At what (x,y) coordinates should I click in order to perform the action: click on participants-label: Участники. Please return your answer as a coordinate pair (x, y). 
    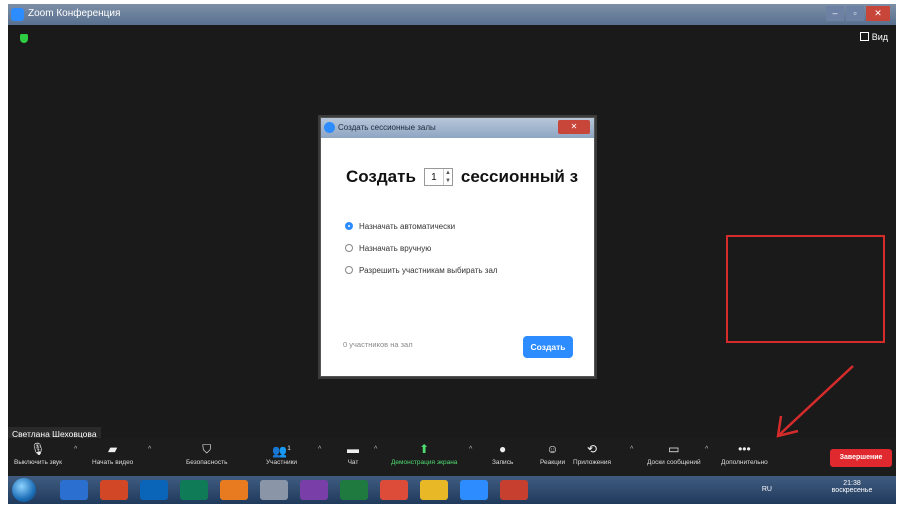
    Looking at the image, I should click on (282, 462).